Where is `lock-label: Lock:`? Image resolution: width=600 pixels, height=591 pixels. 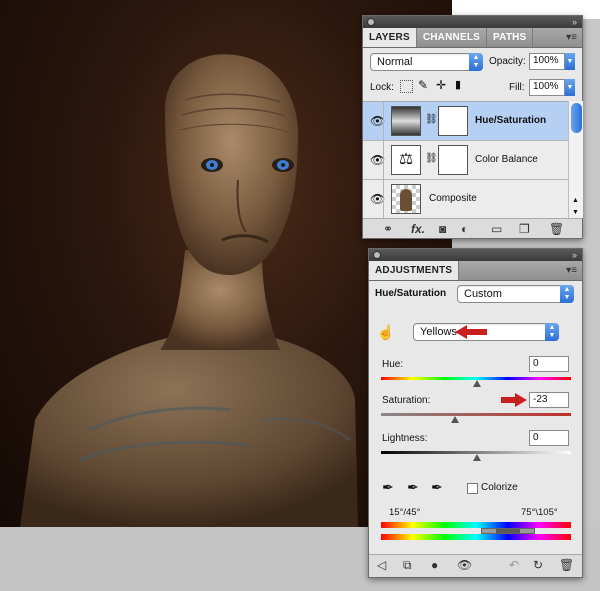 lock-label: Lock: is located at coordinates (382, 87).